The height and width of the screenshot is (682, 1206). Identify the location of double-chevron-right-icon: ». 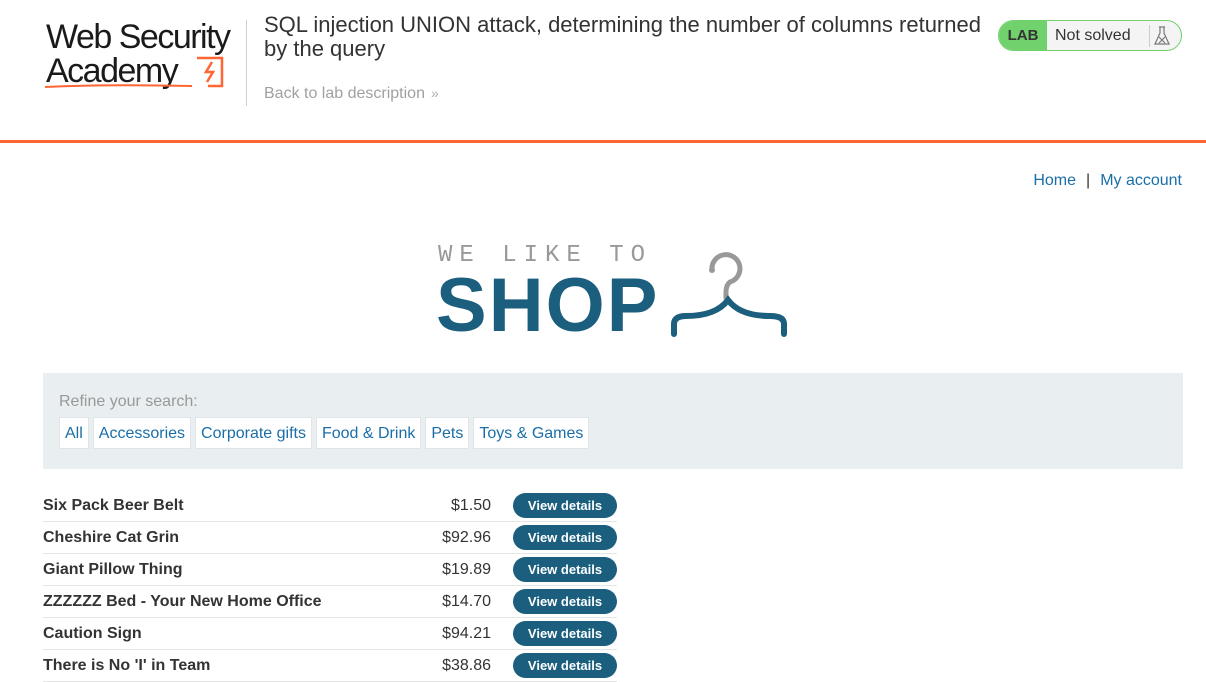
(434, 93).